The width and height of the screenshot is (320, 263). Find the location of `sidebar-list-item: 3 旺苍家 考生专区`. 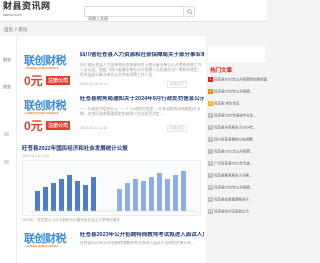

sidebar-list-item: 3 旺苍家 考生专区 is located at coordinates (237, 105).